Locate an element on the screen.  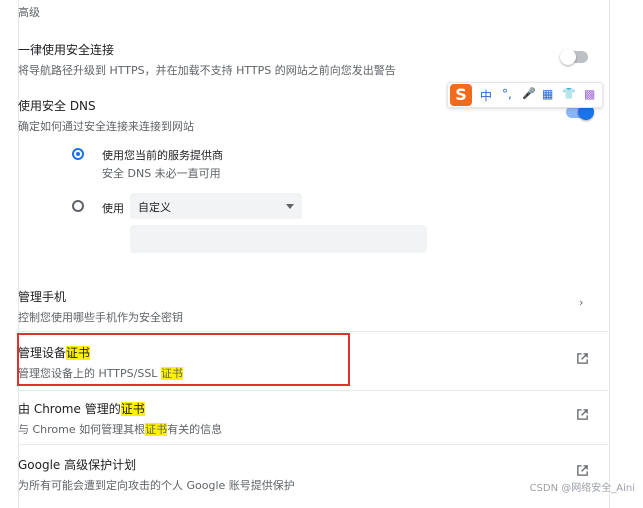
chrome-certs-row: 由 Chrome 管理的证书 与 Chrome 如何管理其根证书有关的信息 is located at coordinates (298, 418).